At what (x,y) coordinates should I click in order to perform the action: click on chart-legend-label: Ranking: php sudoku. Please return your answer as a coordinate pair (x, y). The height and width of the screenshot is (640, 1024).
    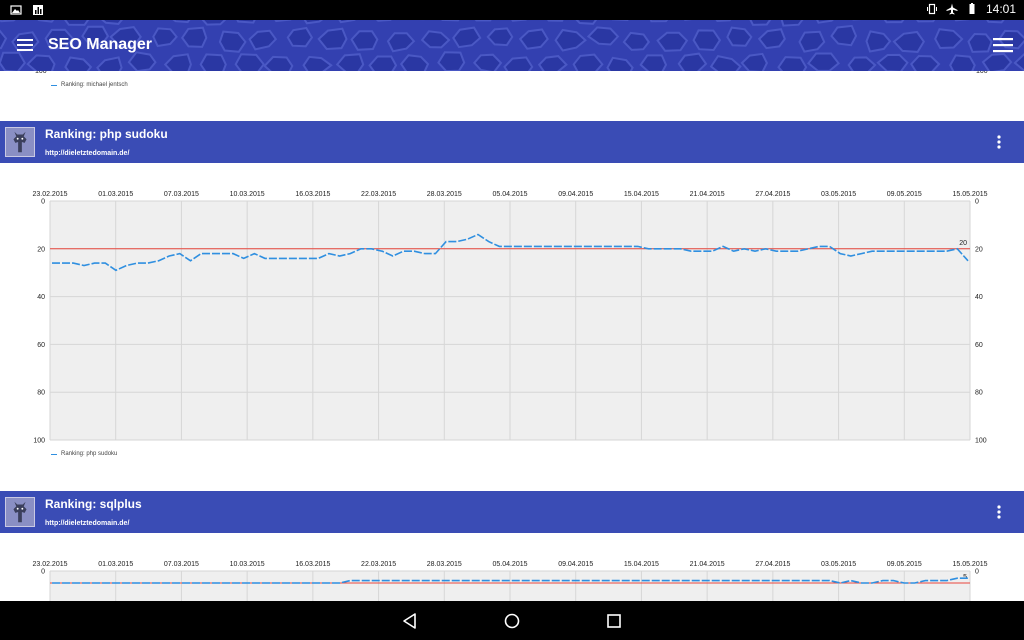
    Looking at the image, I should click on (89, 454).